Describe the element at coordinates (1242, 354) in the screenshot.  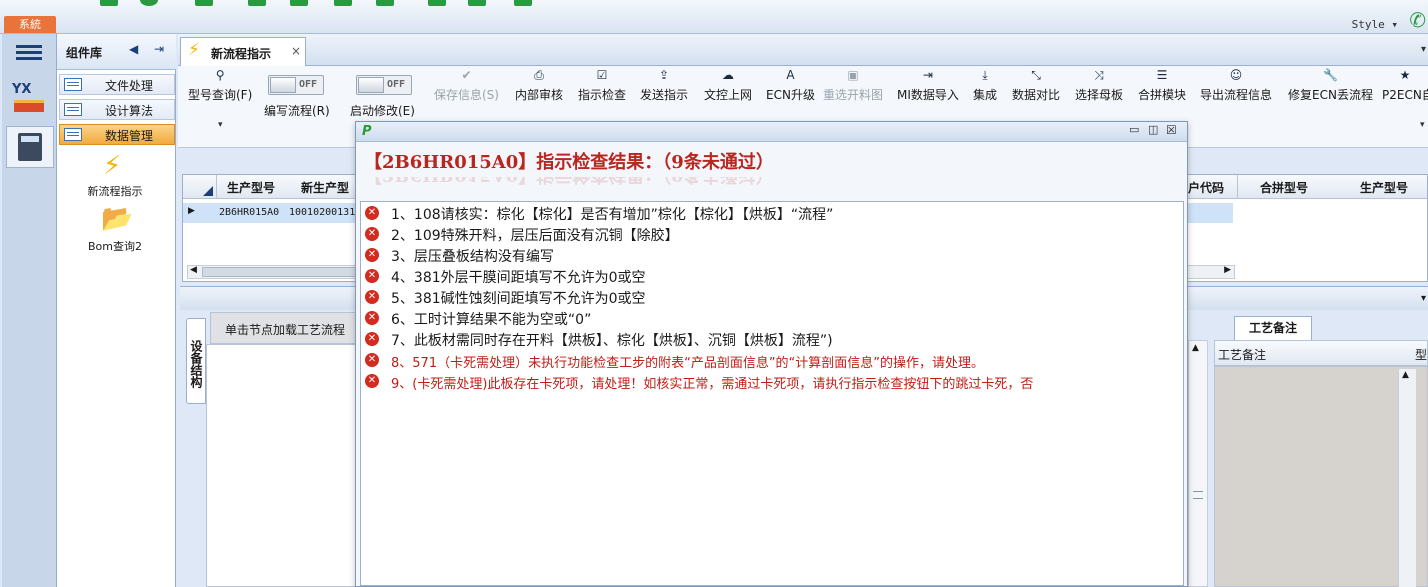
I see `column-header: 工艺备注` at that location.